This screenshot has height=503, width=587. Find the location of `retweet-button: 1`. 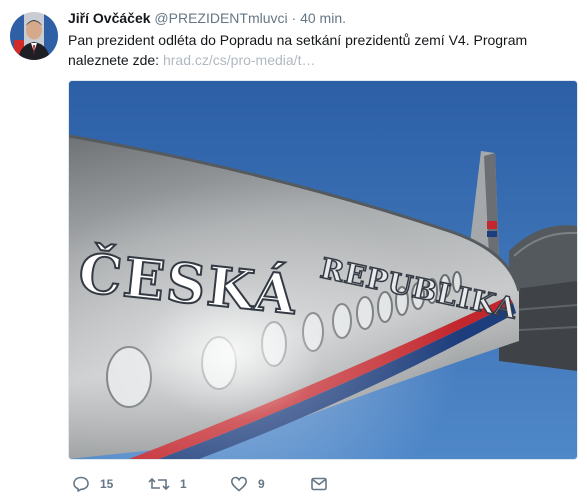

retweet-button: 1 is located at coordinates (167, 484).